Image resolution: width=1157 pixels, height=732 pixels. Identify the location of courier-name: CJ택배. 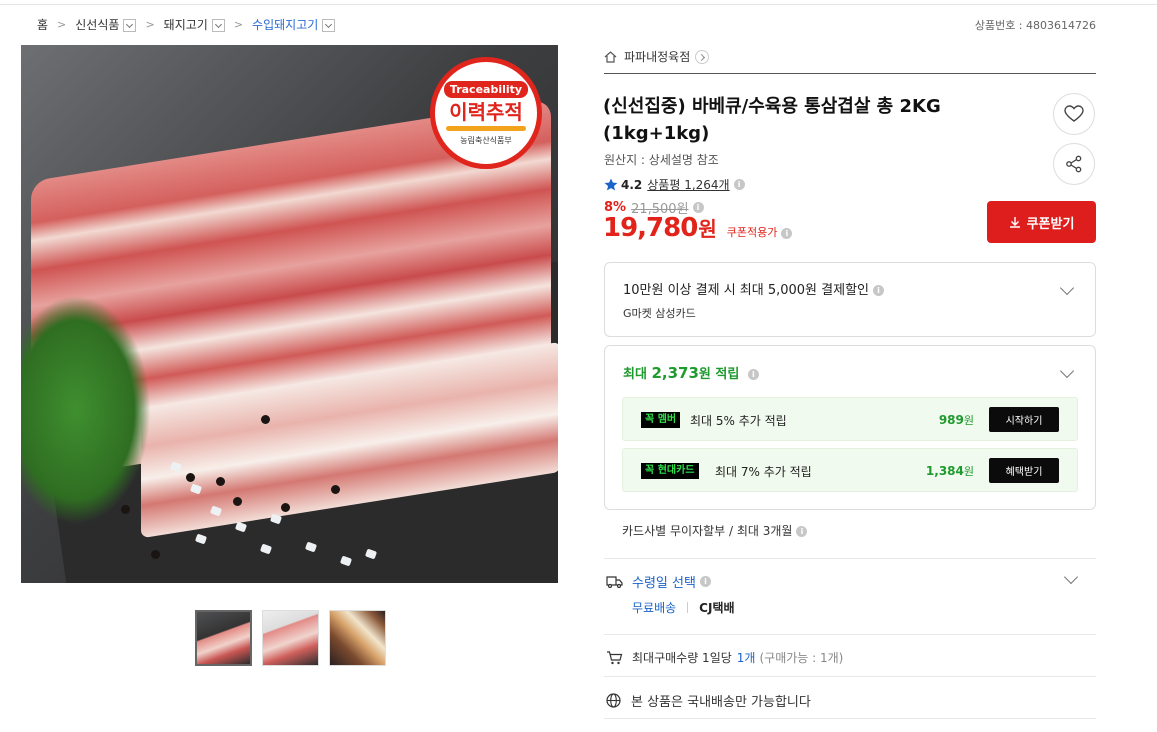
(717, 608).